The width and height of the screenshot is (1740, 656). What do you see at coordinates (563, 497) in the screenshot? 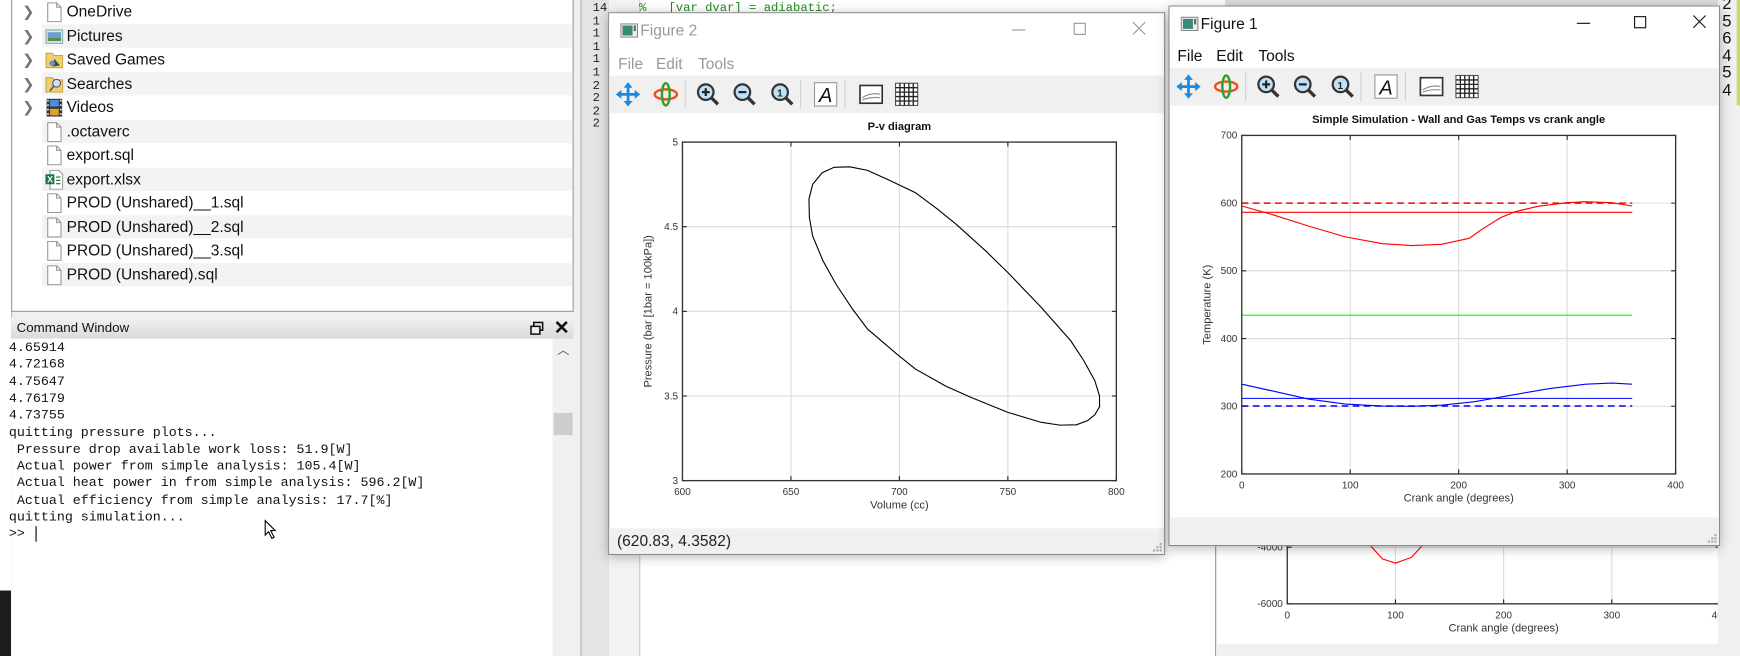
I see `command-window-scrollbar: ︿` at bounding box center [563, 497].